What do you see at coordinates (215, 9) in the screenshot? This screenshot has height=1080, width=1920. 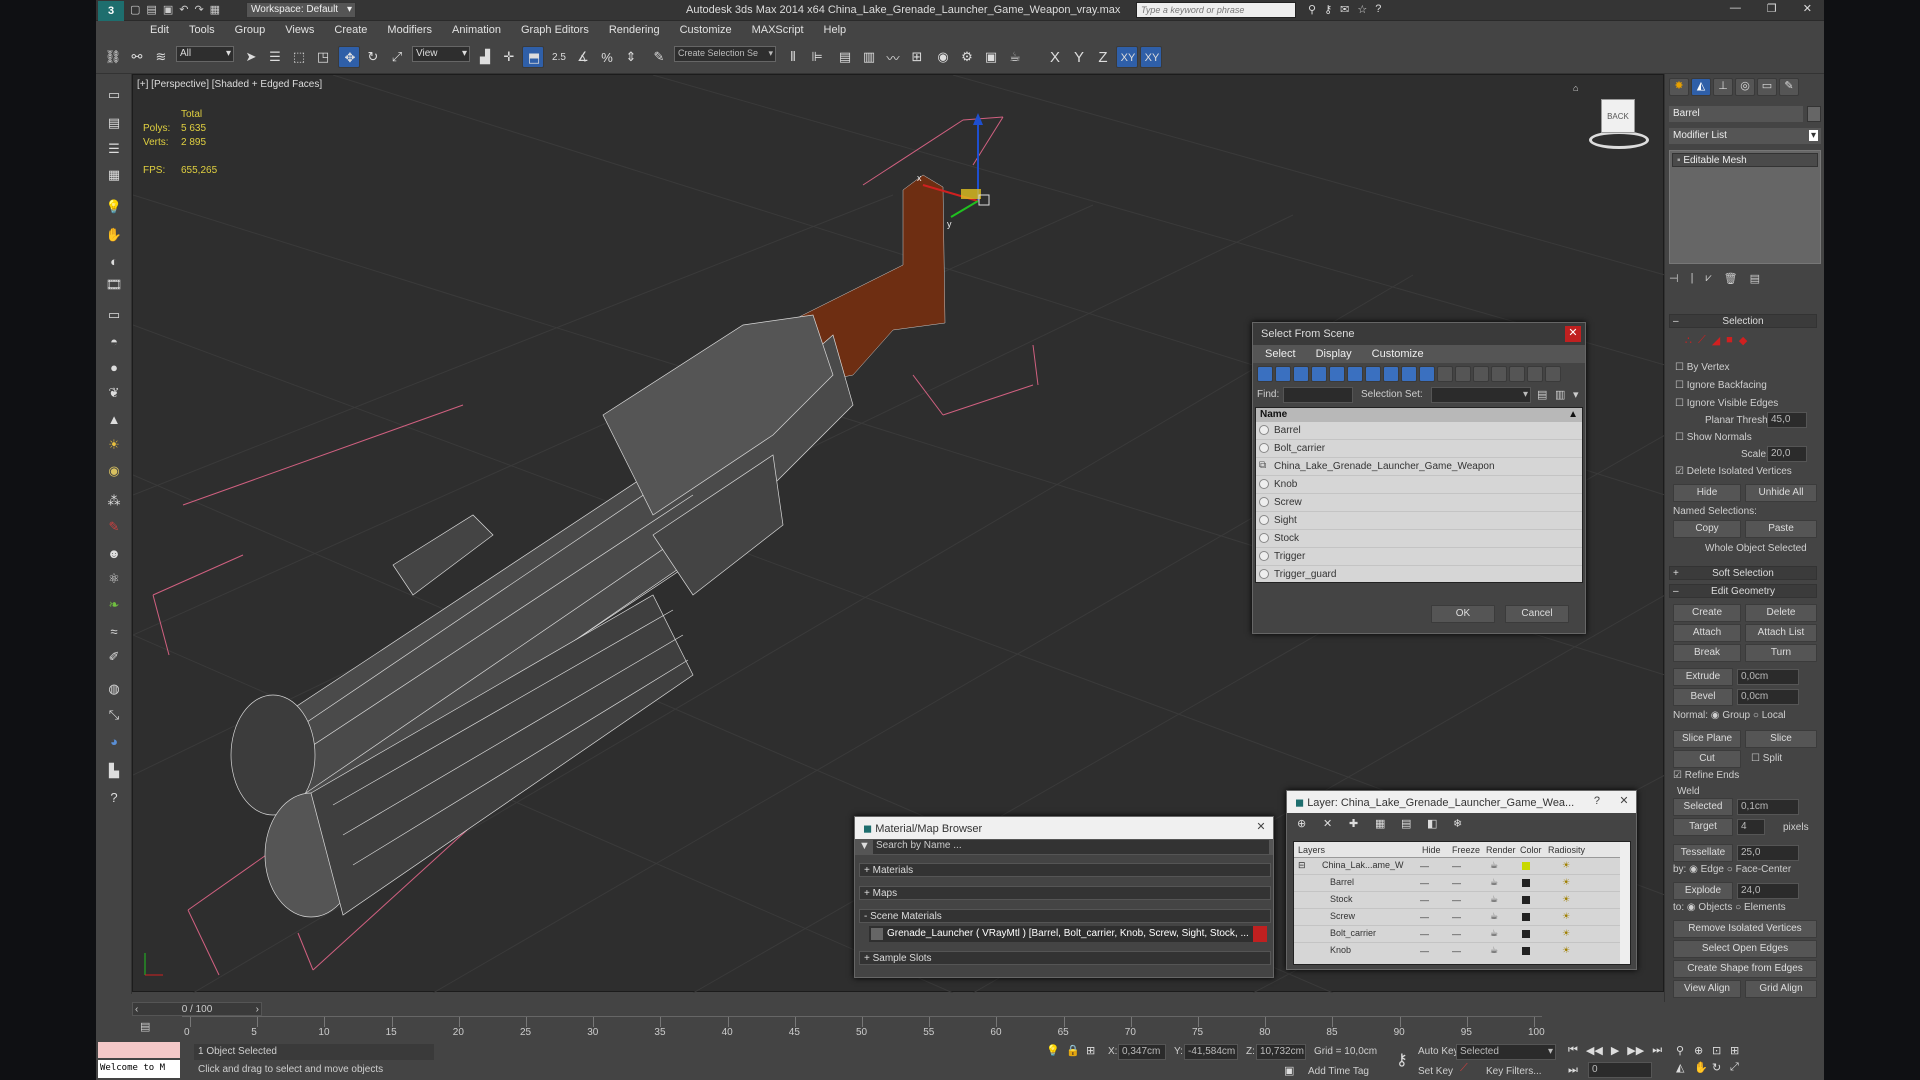 I see `hold-icon: ▦` at bounding box center [215, 9].